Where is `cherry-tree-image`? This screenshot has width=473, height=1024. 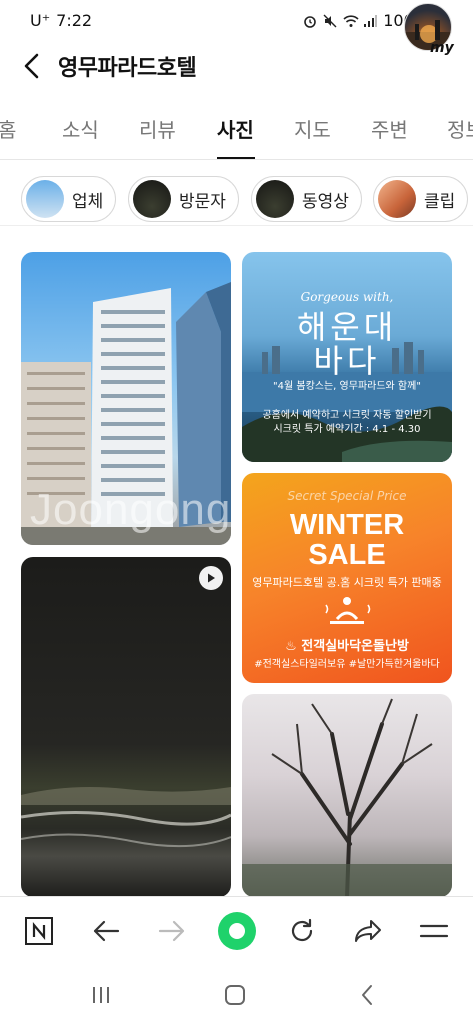 cherry-tree-image is located at coordinates (347, 797).